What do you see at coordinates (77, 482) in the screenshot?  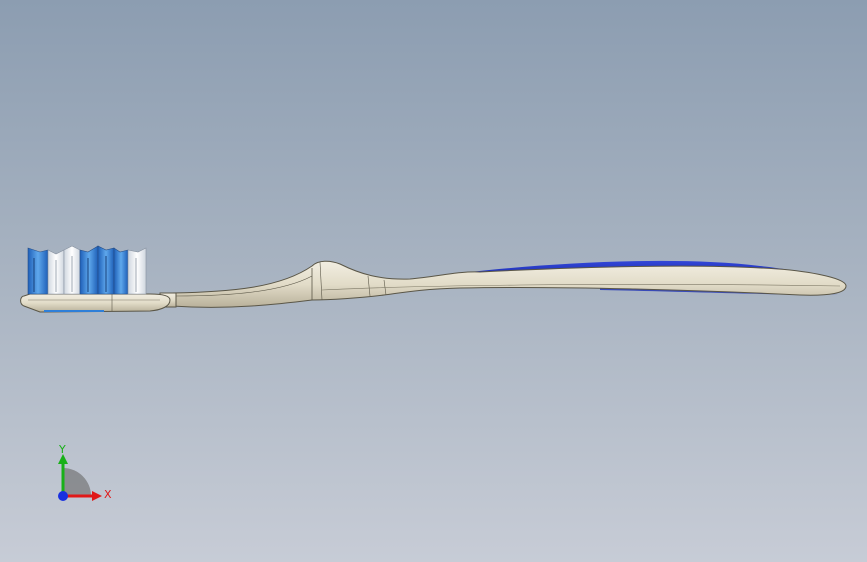 I see `triad-plane` at bounding box center [77, 482].